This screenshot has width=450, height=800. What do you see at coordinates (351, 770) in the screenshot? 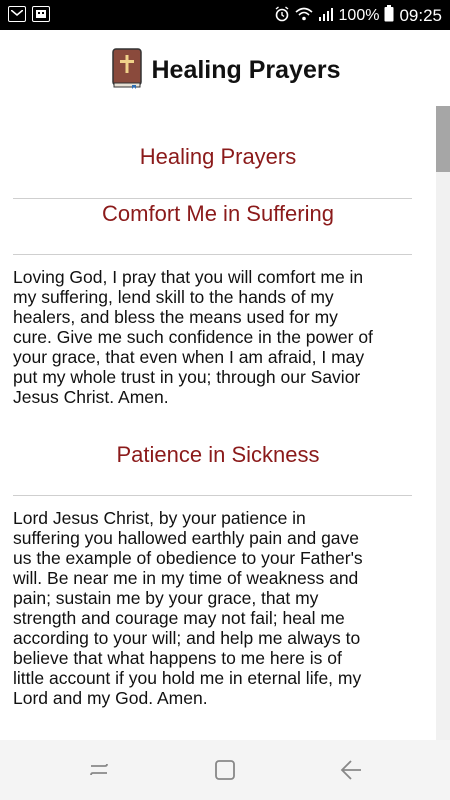
I see `back-icon` at bounding box center [351, 770].